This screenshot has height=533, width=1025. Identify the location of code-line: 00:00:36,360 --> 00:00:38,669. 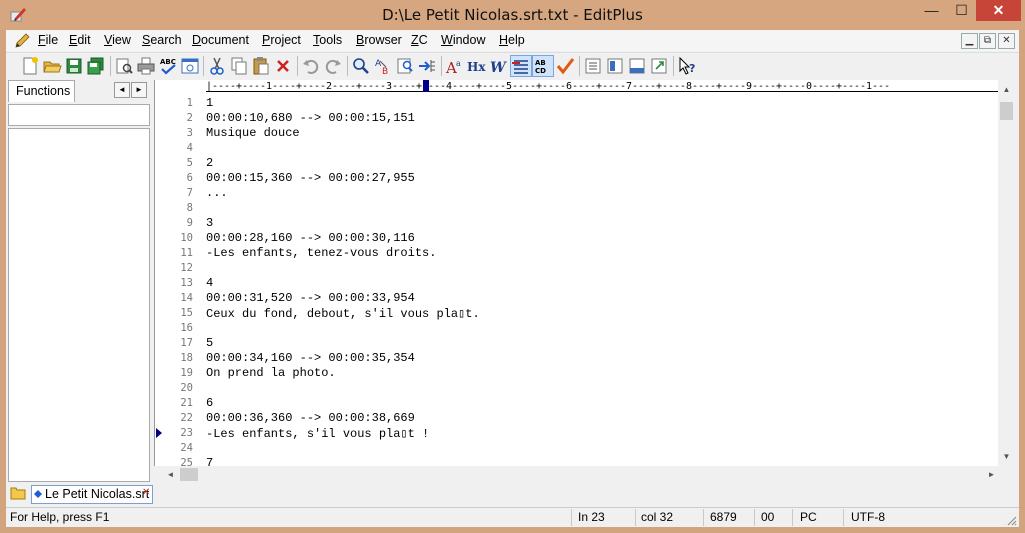
(310, 418).